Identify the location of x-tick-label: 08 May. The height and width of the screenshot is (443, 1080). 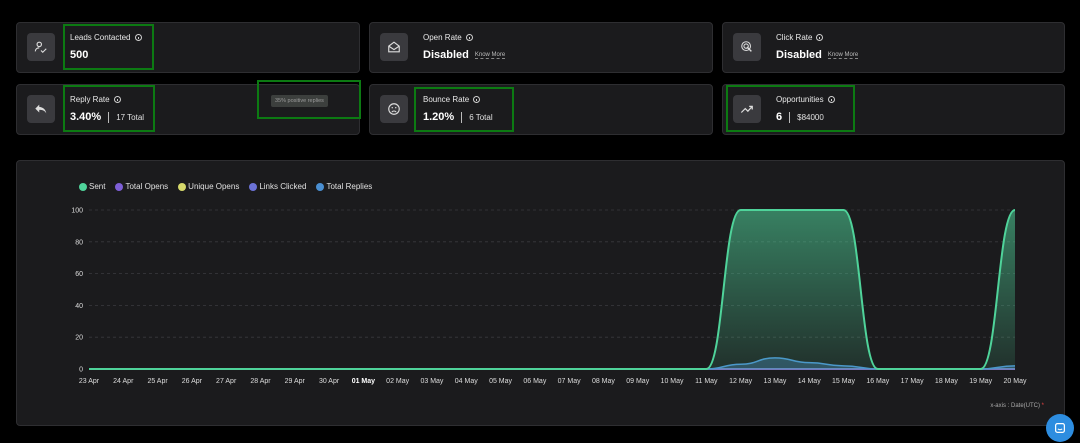
(603, 381).